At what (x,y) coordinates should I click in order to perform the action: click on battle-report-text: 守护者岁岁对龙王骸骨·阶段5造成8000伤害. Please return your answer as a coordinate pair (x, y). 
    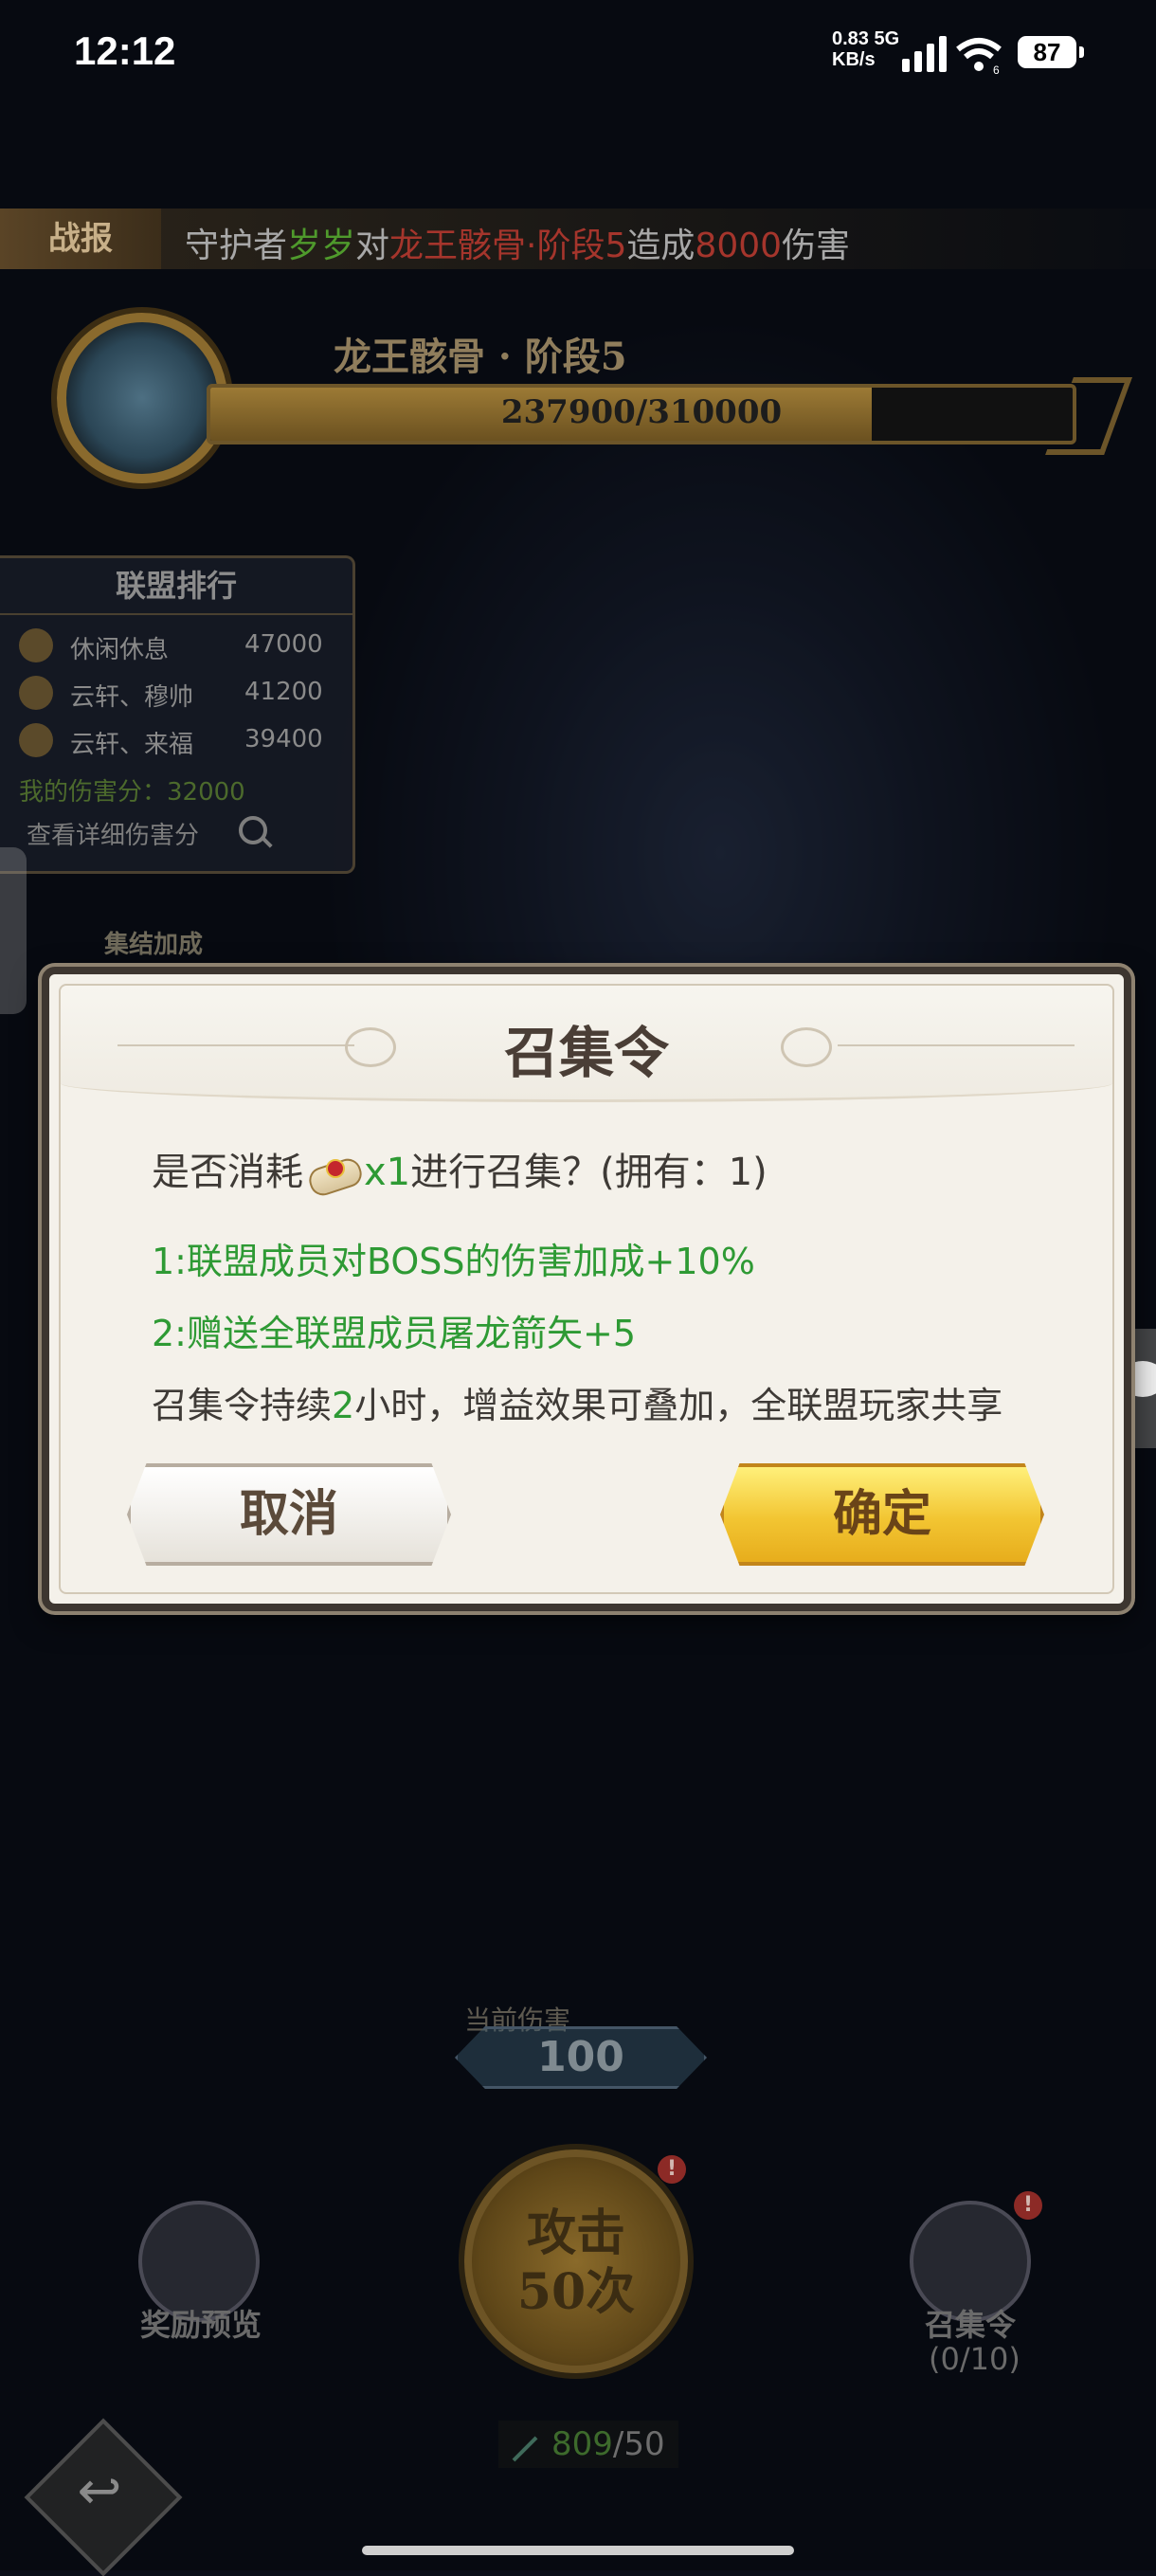
    Looking at the image, I should click on (517, 242).